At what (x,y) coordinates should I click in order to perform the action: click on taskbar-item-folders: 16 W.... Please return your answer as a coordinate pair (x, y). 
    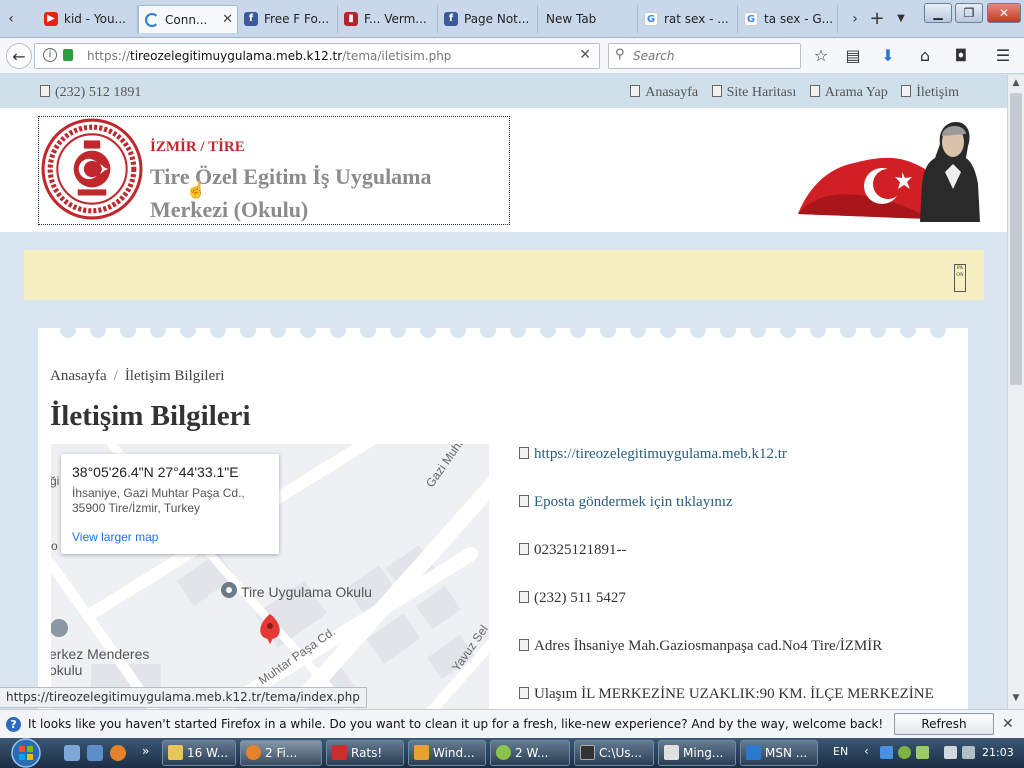
    Looking at the image, I should click on (199, 753).